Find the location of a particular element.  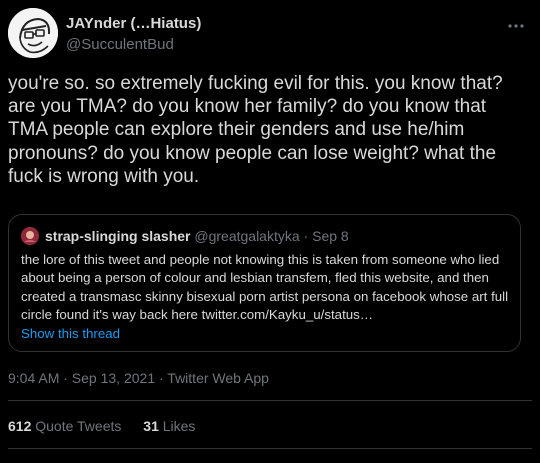

show-thread-link: Show this thread is located at coordinates (70, 333).